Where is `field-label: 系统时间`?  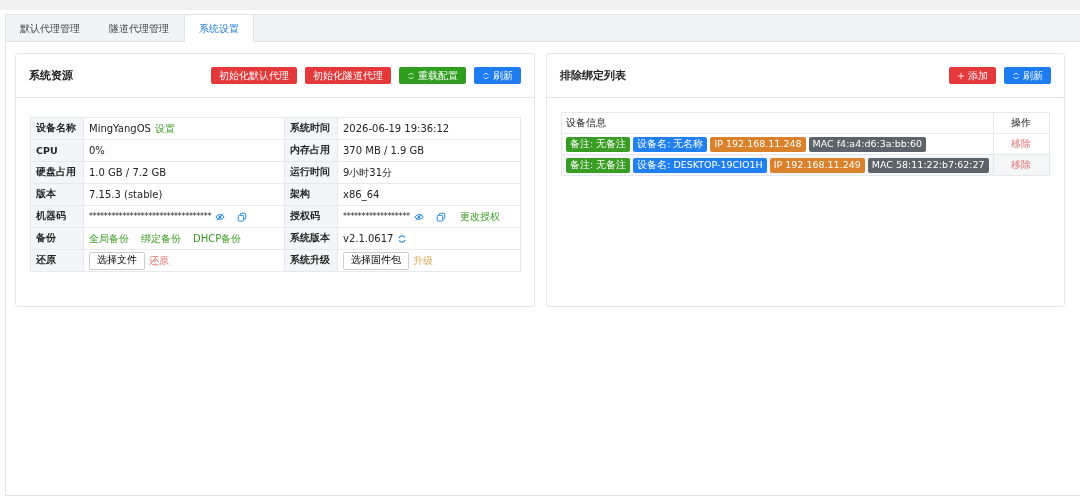
field-label: 系统时间 is located at coordinates (311, 128).